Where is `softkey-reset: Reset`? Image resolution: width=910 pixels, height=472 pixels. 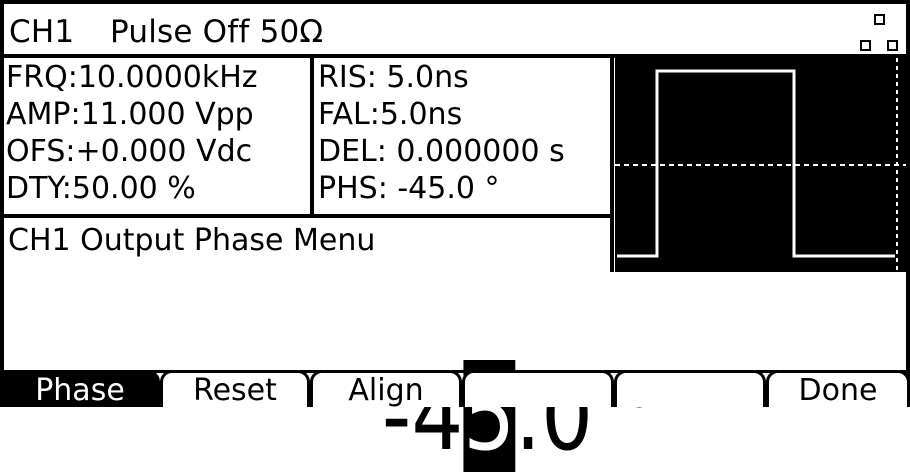
softkey-reset: Reset is located at coordinates (235, 389).